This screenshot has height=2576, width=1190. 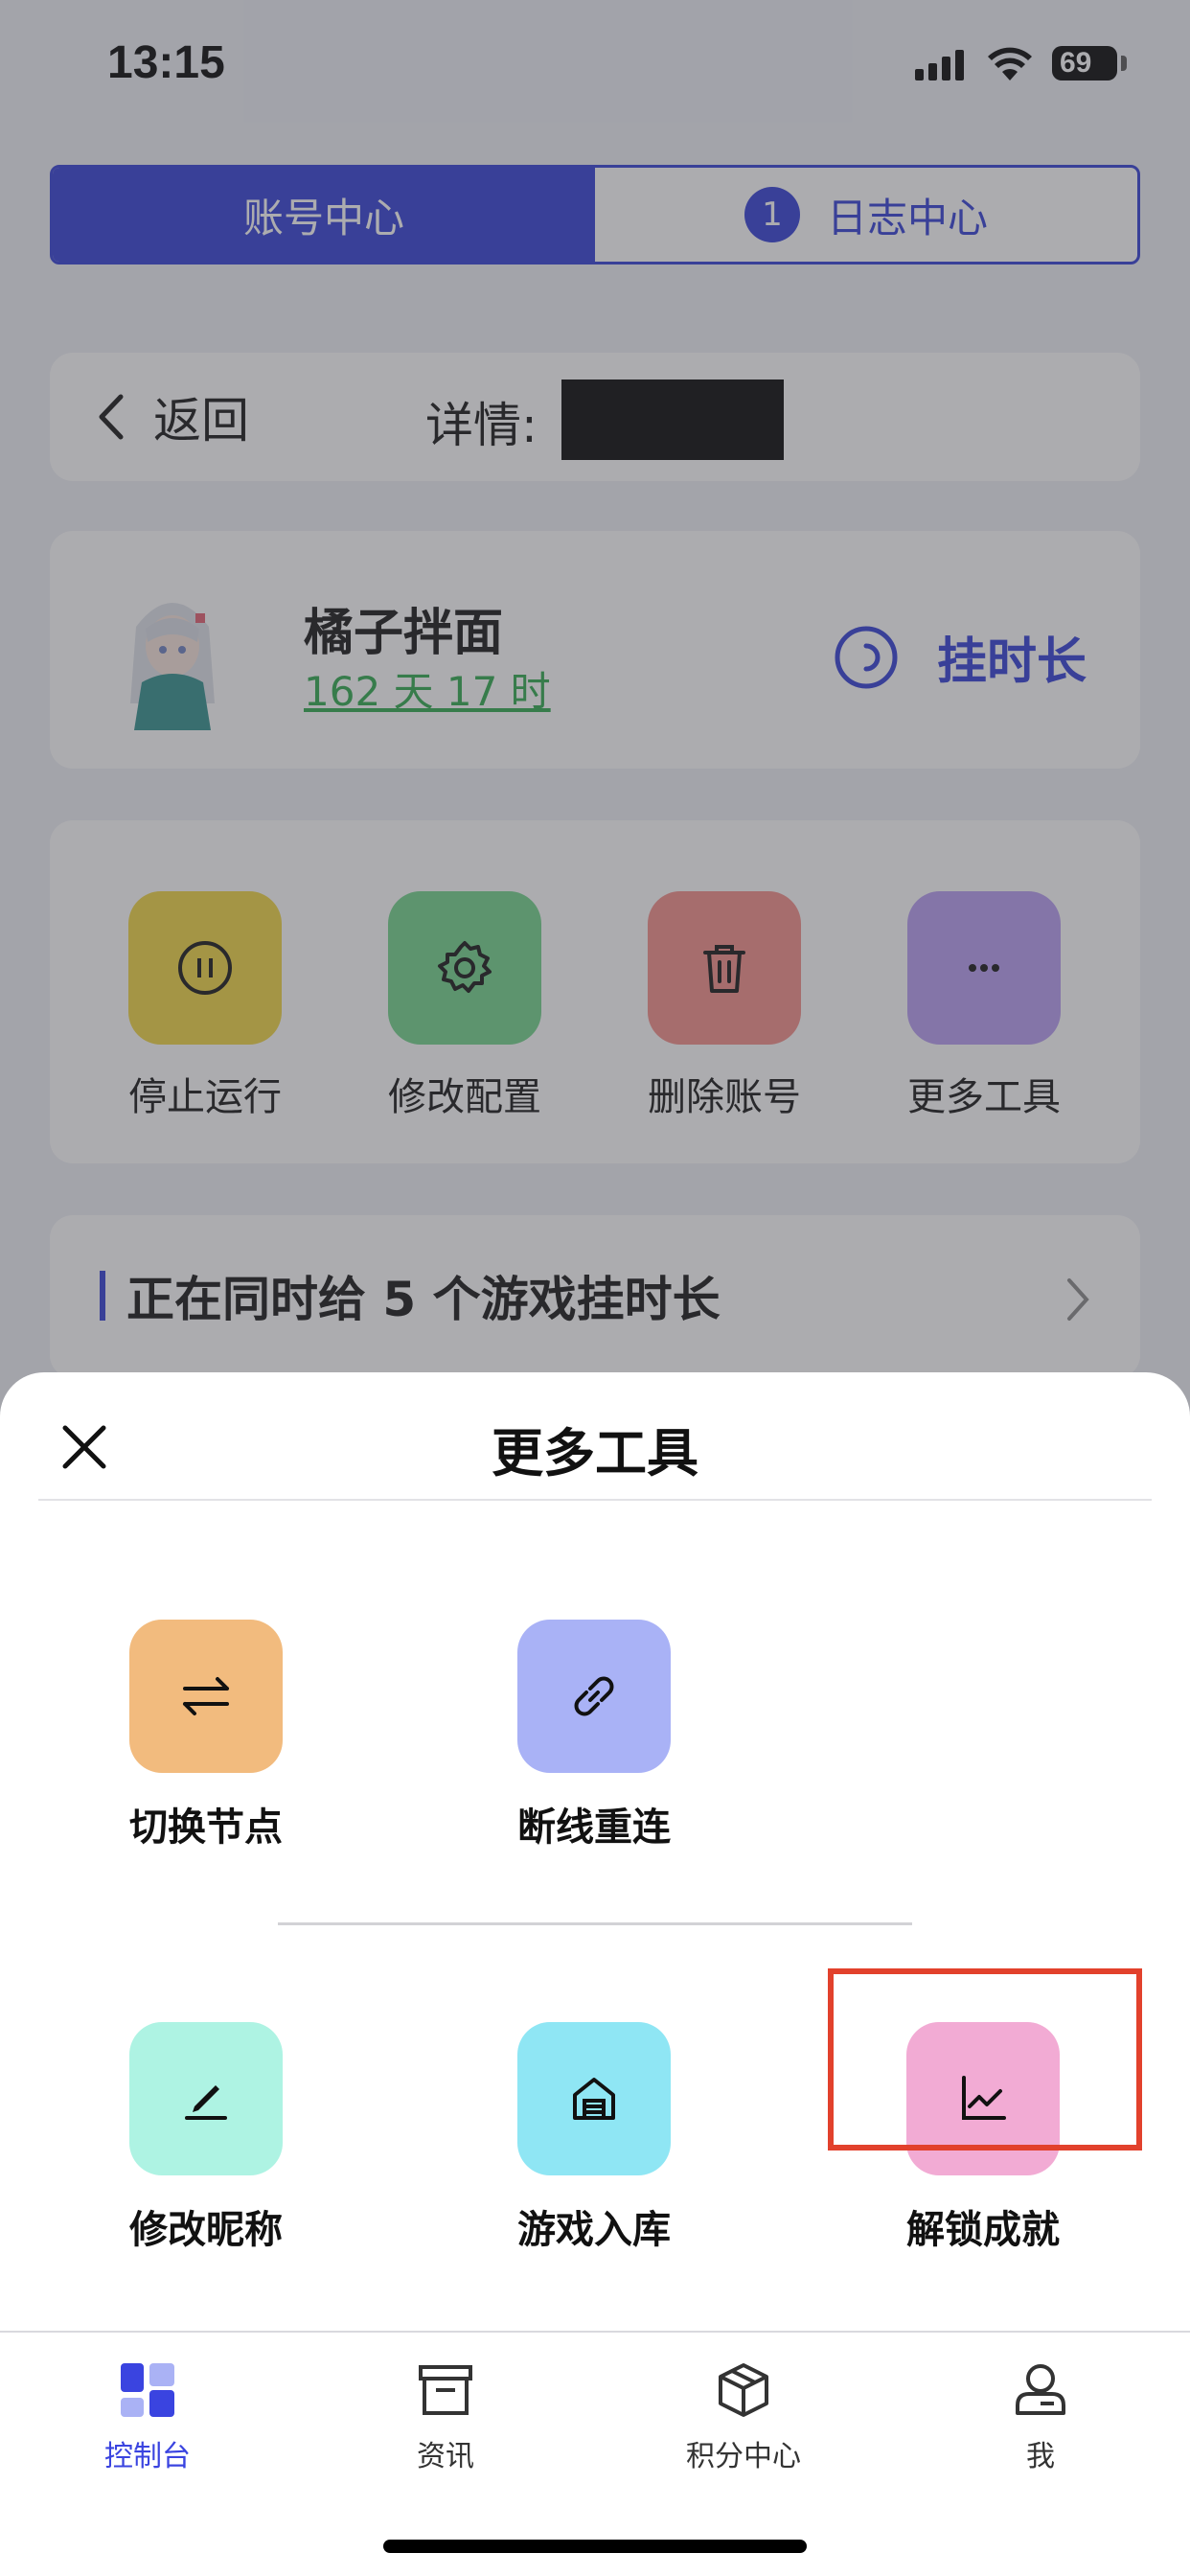 I want to click on tab-me-label: 我, so click(x=1040, y=2456).